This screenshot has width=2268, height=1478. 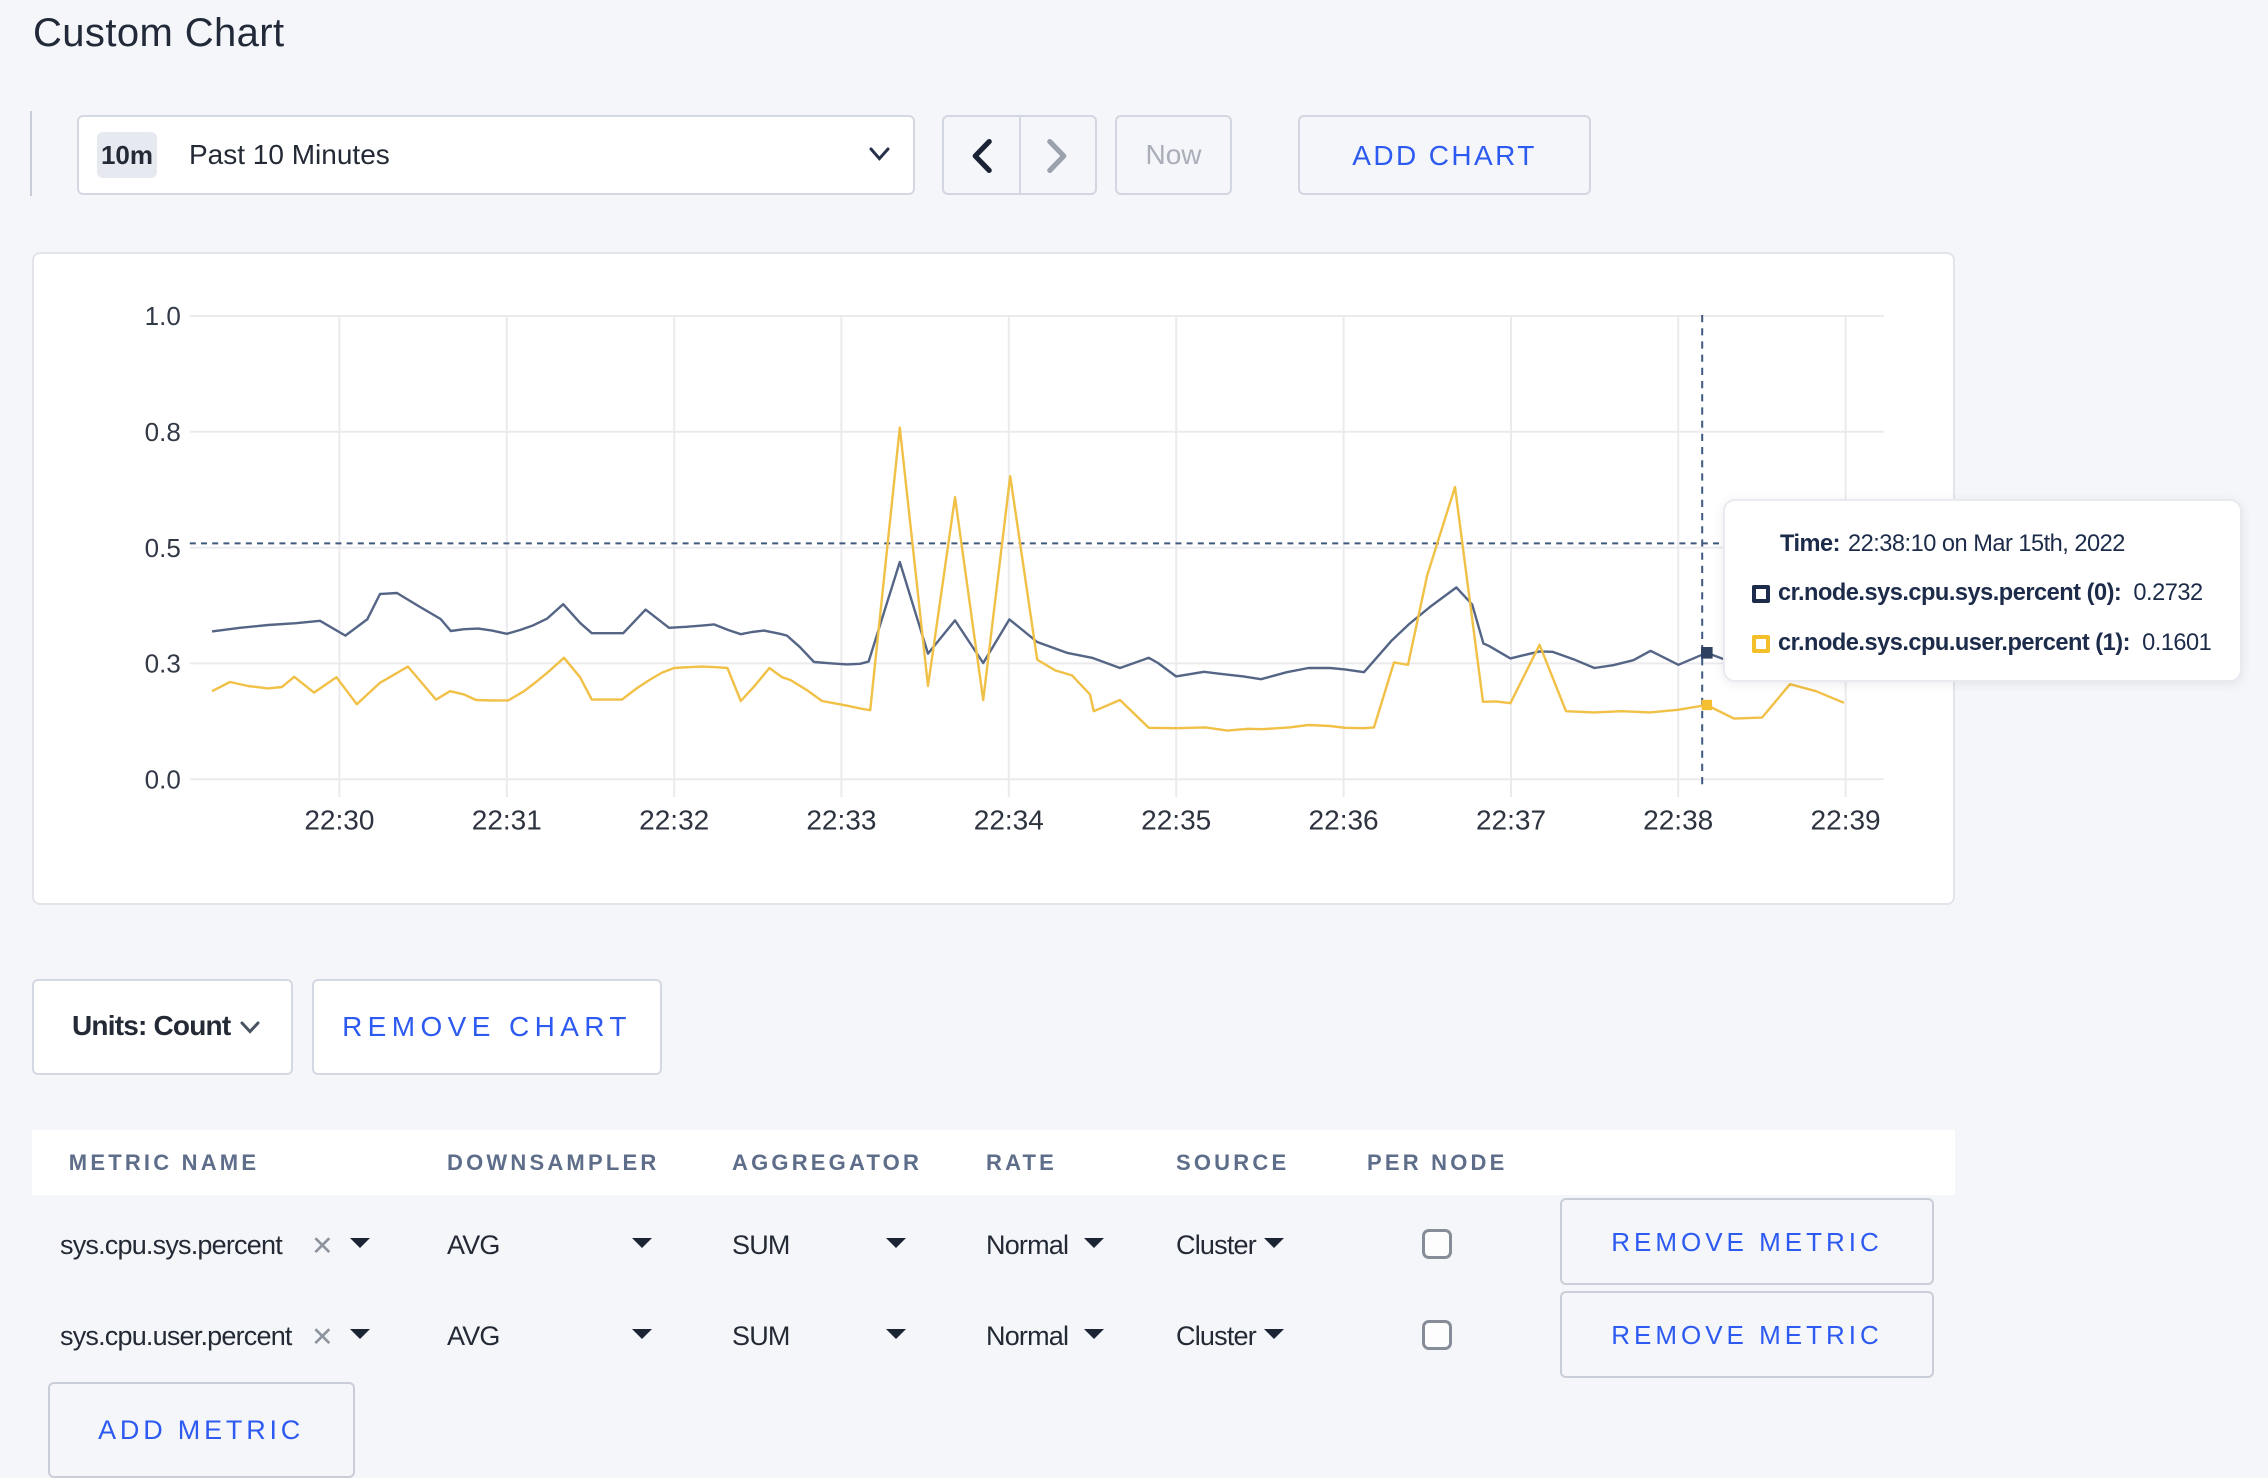 I want to click on svg-text: 22:31, so click(x=507, y=820).